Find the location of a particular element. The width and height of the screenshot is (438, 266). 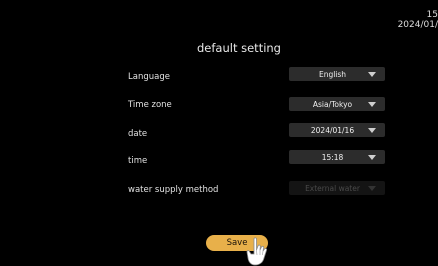

time-zone-dropdown: Asia/Tokyo is located at coordinates (337, 104).